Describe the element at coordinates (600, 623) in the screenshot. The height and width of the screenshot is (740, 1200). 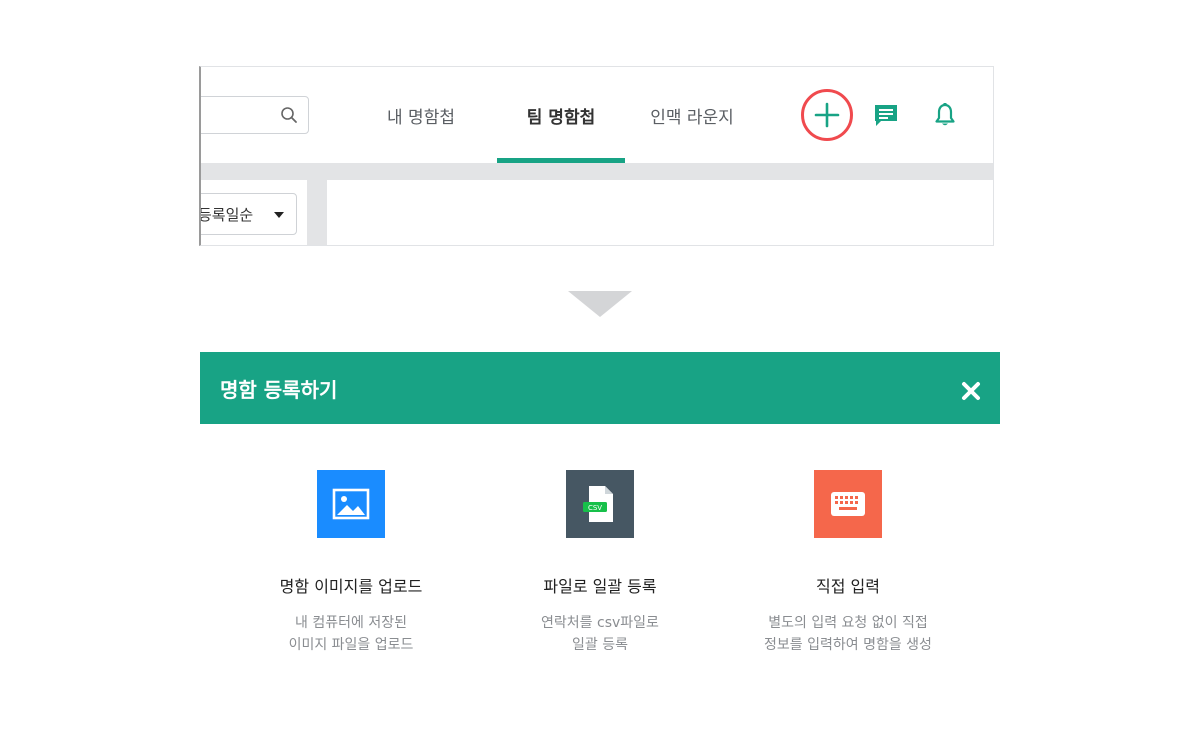
I see `option-desc-line: 연락처를 csv파일로` at that location.